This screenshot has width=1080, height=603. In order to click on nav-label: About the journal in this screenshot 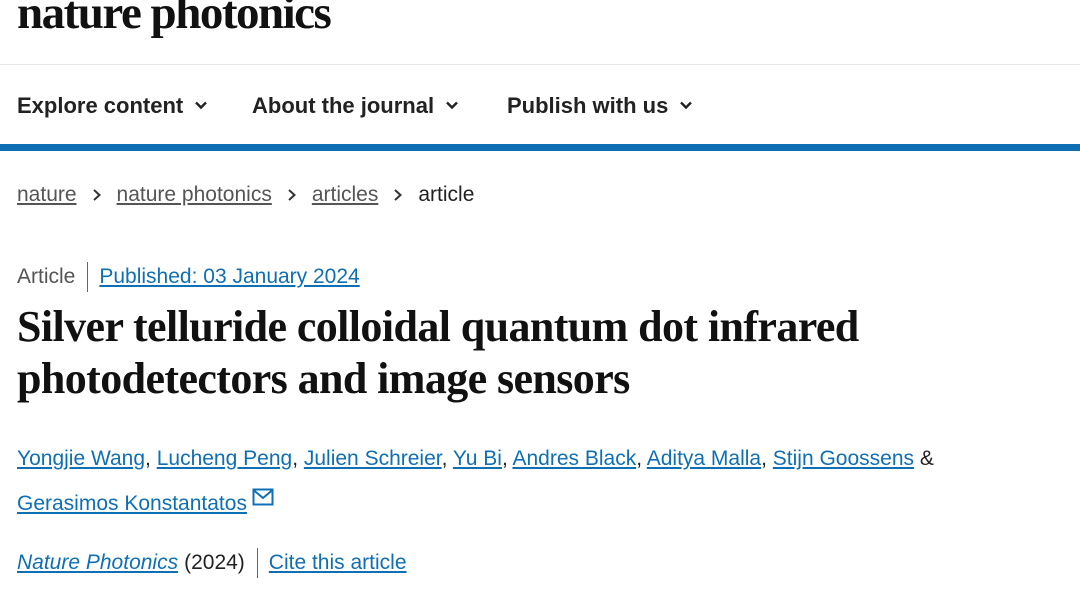, I will do `click(343, 105)`.